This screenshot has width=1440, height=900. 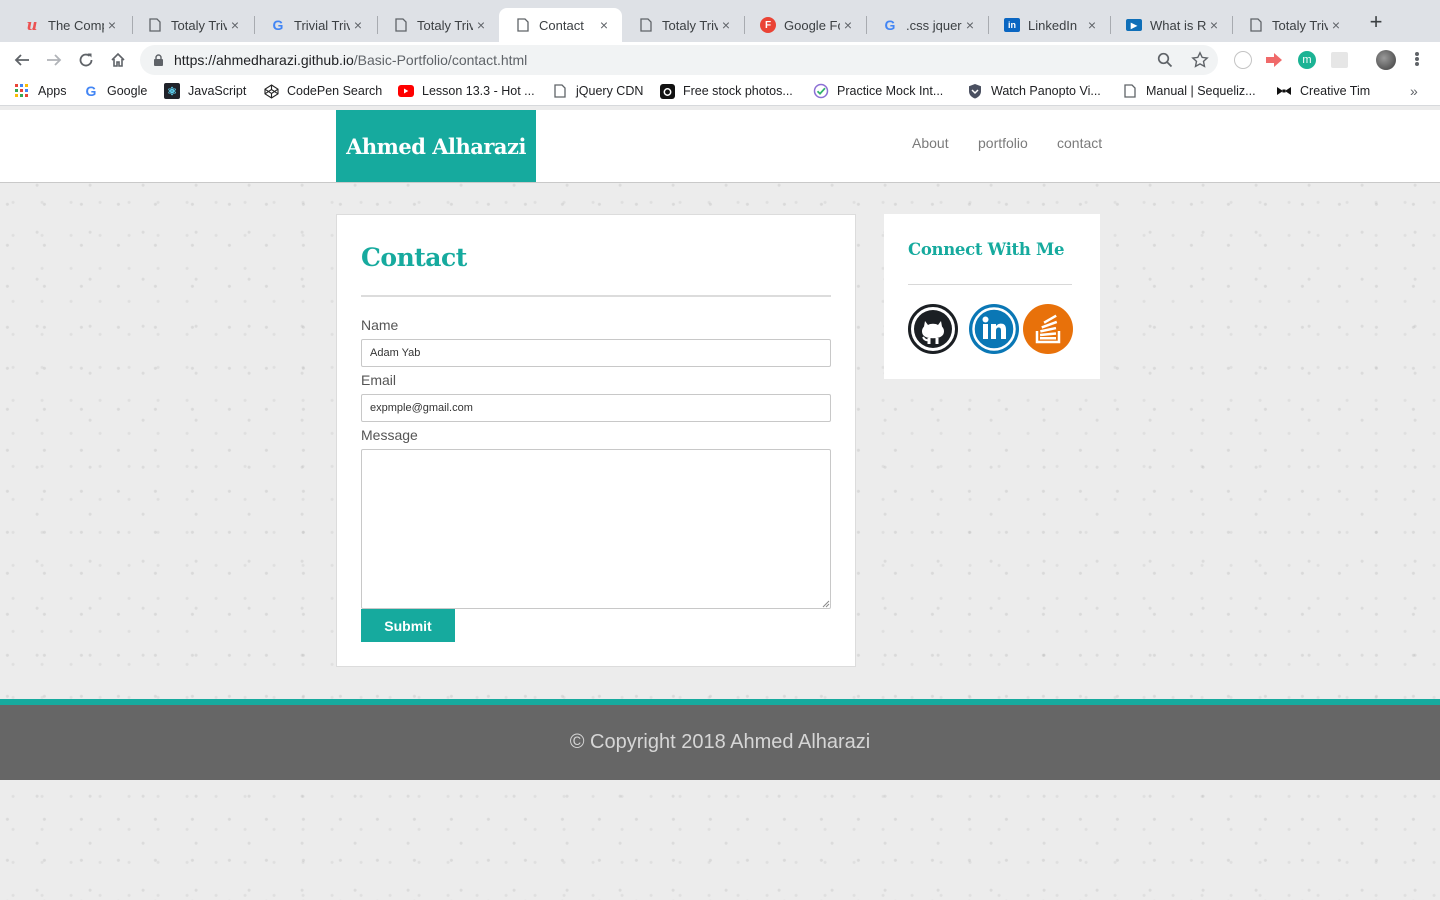 I want to click on email-field, so click(x=596, y=408).